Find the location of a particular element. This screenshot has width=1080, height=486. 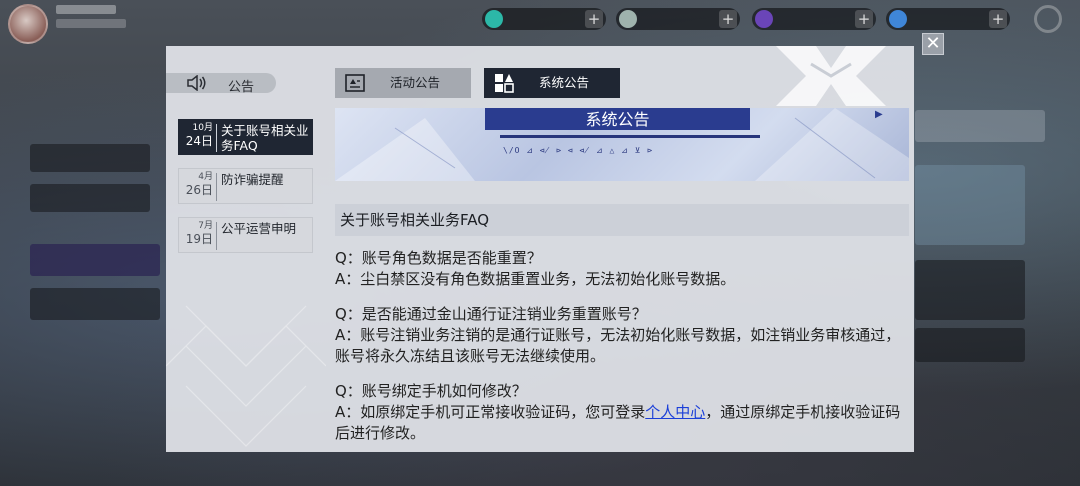

answer-text: A：如原绑定手机可正常接收验证码，您可登录 is located at coordinates (490, 412).